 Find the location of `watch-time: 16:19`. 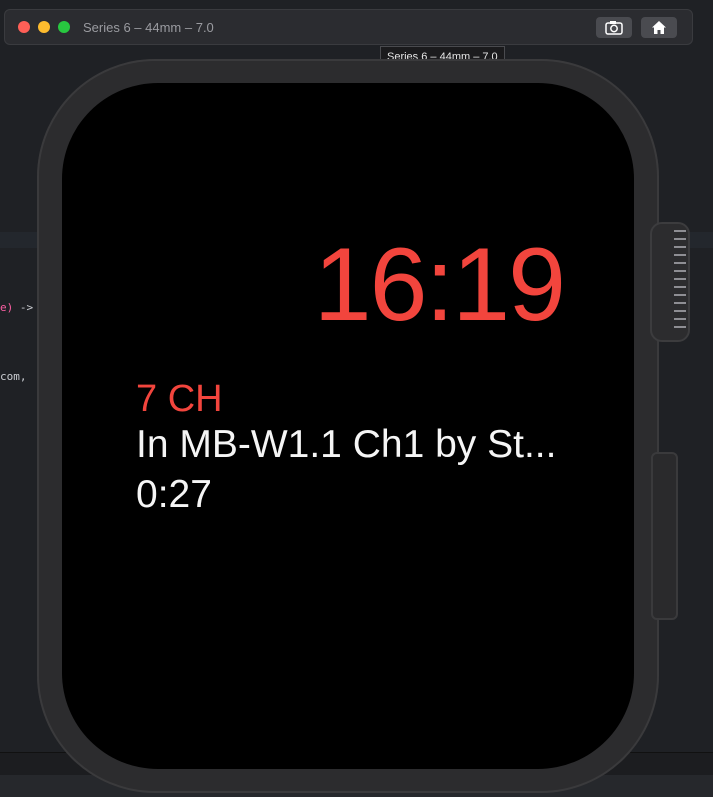

watch-time: 16:19 is located at coordinates (439, 285).